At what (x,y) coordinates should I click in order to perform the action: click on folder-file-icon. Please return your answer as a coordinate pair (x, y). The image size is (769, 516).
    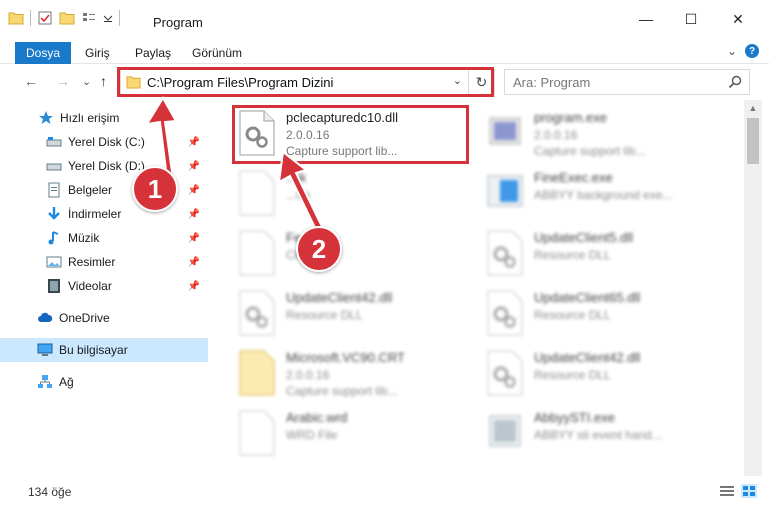
    Looking at the image, I should click on (257, 373).